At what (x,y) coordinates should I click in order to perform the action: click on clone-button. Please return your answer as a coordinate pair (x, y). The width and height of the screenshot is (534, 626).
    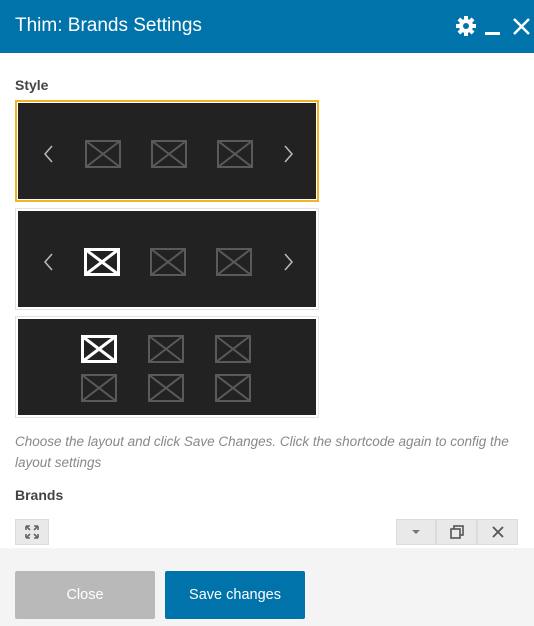
    Looking at the image, I should click on (456, 532).